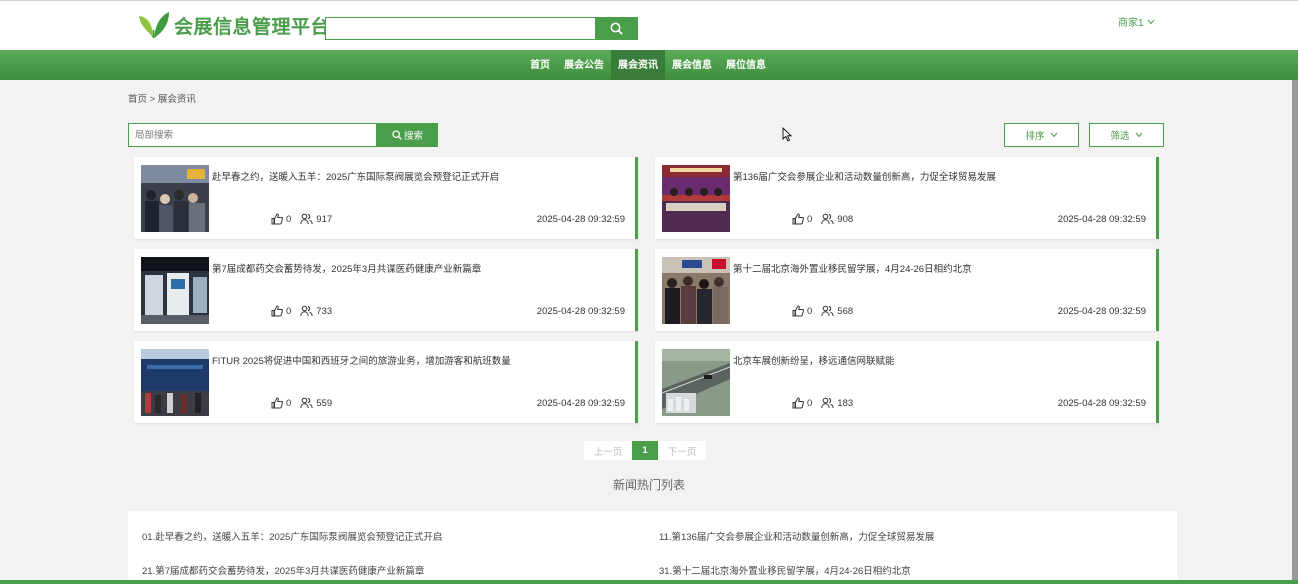 The height and width of the screenshot is (584, 1298). Describe the element at coordinates (785, 570) in the screenshot. I see `hot-news-item: 31.第十二届北京海外置业移民留学展，4月24-26日相约北京` at that location.